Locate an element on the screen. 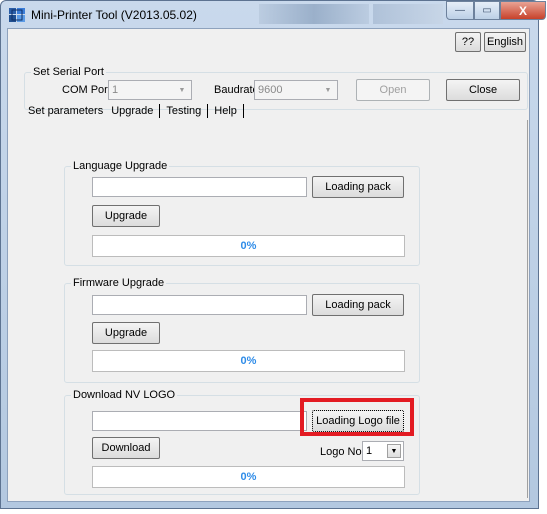  title-bar: Mini-Printer Tool (V2013.05.02) — ▭ X is located at coordinates (273, 15).